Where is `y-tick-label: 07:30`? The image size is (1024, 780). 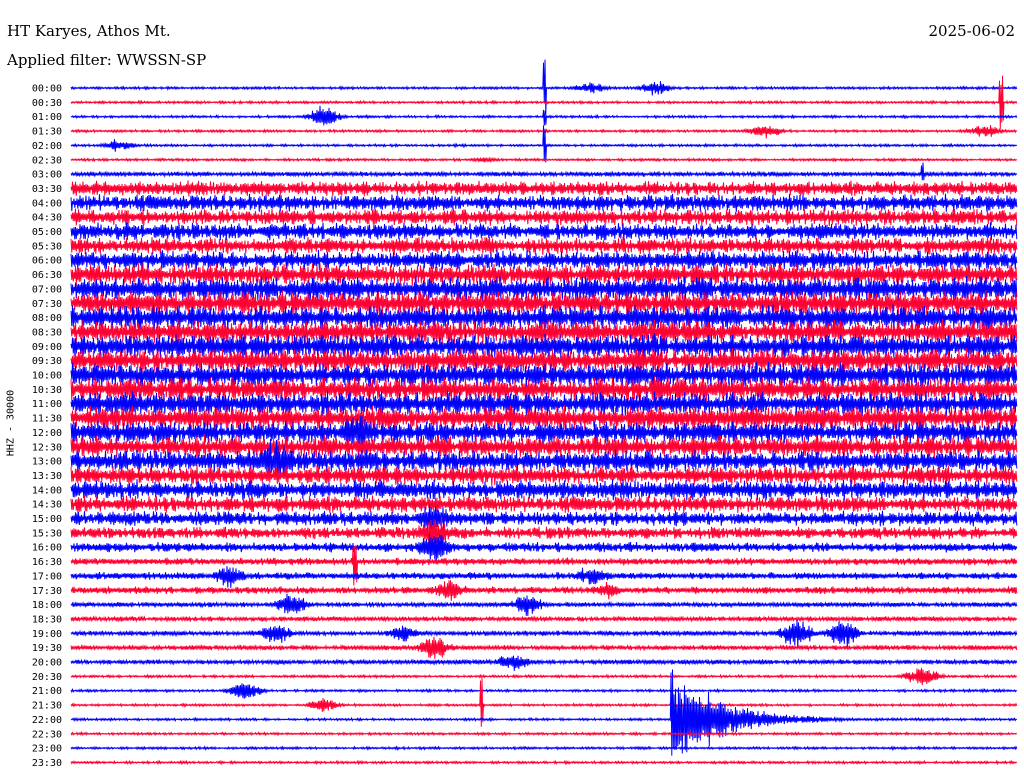 y-tick-label: 07:30 is located at coordinates (47, 304).